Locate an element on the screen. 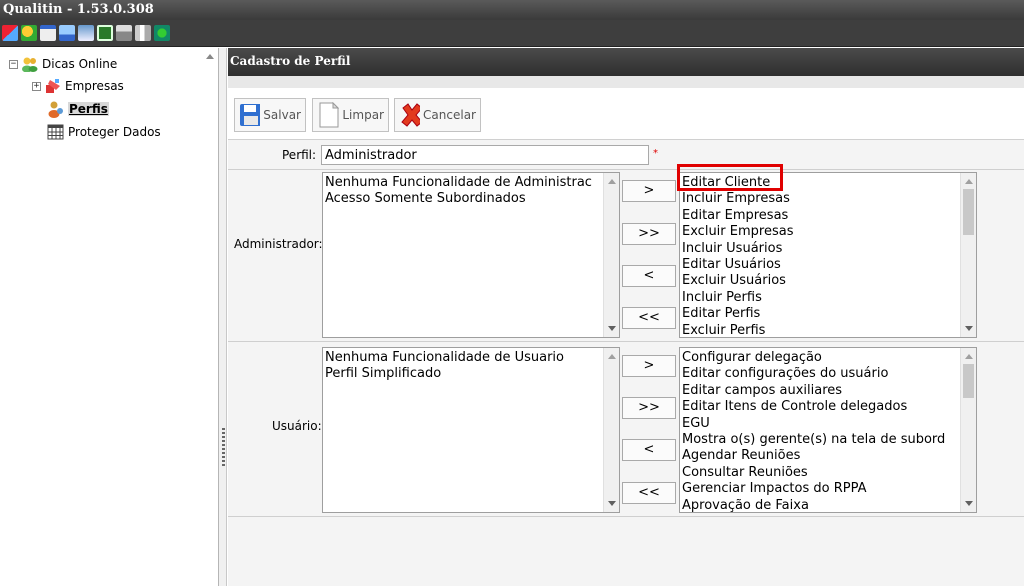  list-item: Incluir Empresas is located at coordinates (829, 199).